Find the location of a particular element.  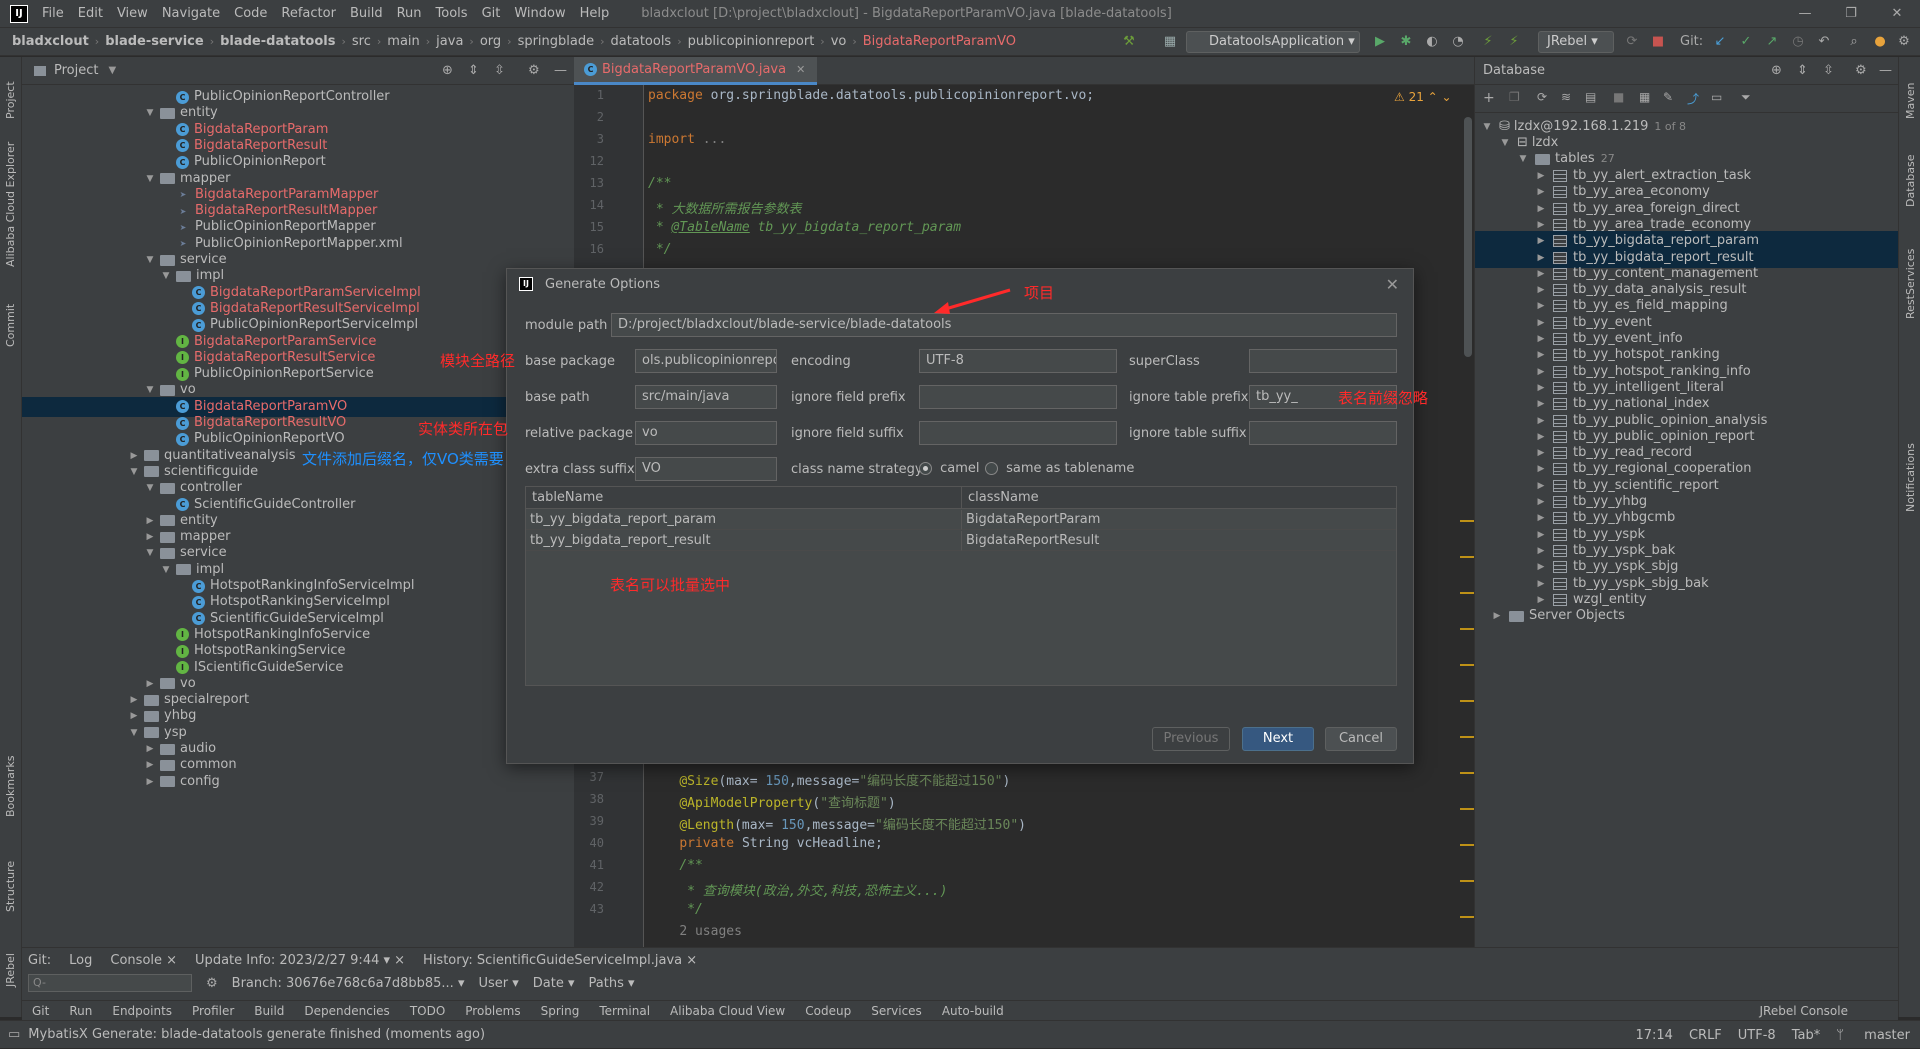

breadcrumb-item: main is located at coordinates (403, 41).